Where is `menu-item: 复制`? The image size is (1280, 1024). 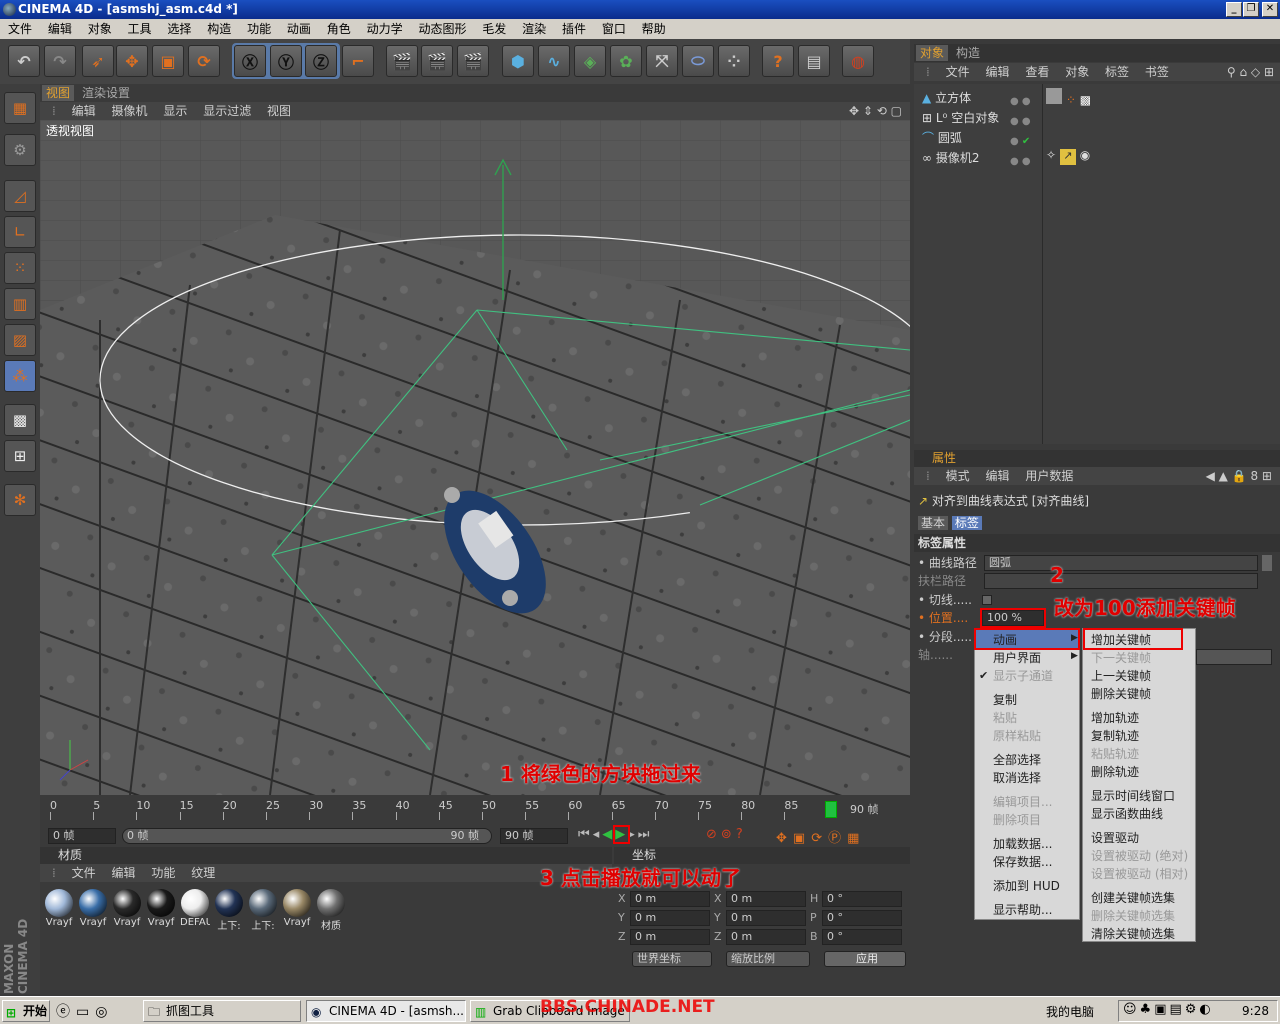
menu-item: 复制 is located at coordinates (1005, 700).